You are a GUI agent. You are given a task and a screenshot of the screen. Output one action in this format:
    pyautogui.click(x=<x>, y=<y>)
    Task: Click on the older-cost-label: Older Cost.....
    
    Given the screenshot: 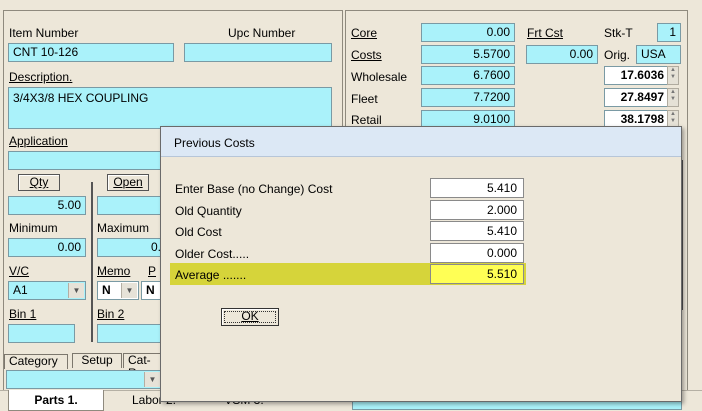 What is the action you would take?
    pyautogui.click(x=212, y=254)
    